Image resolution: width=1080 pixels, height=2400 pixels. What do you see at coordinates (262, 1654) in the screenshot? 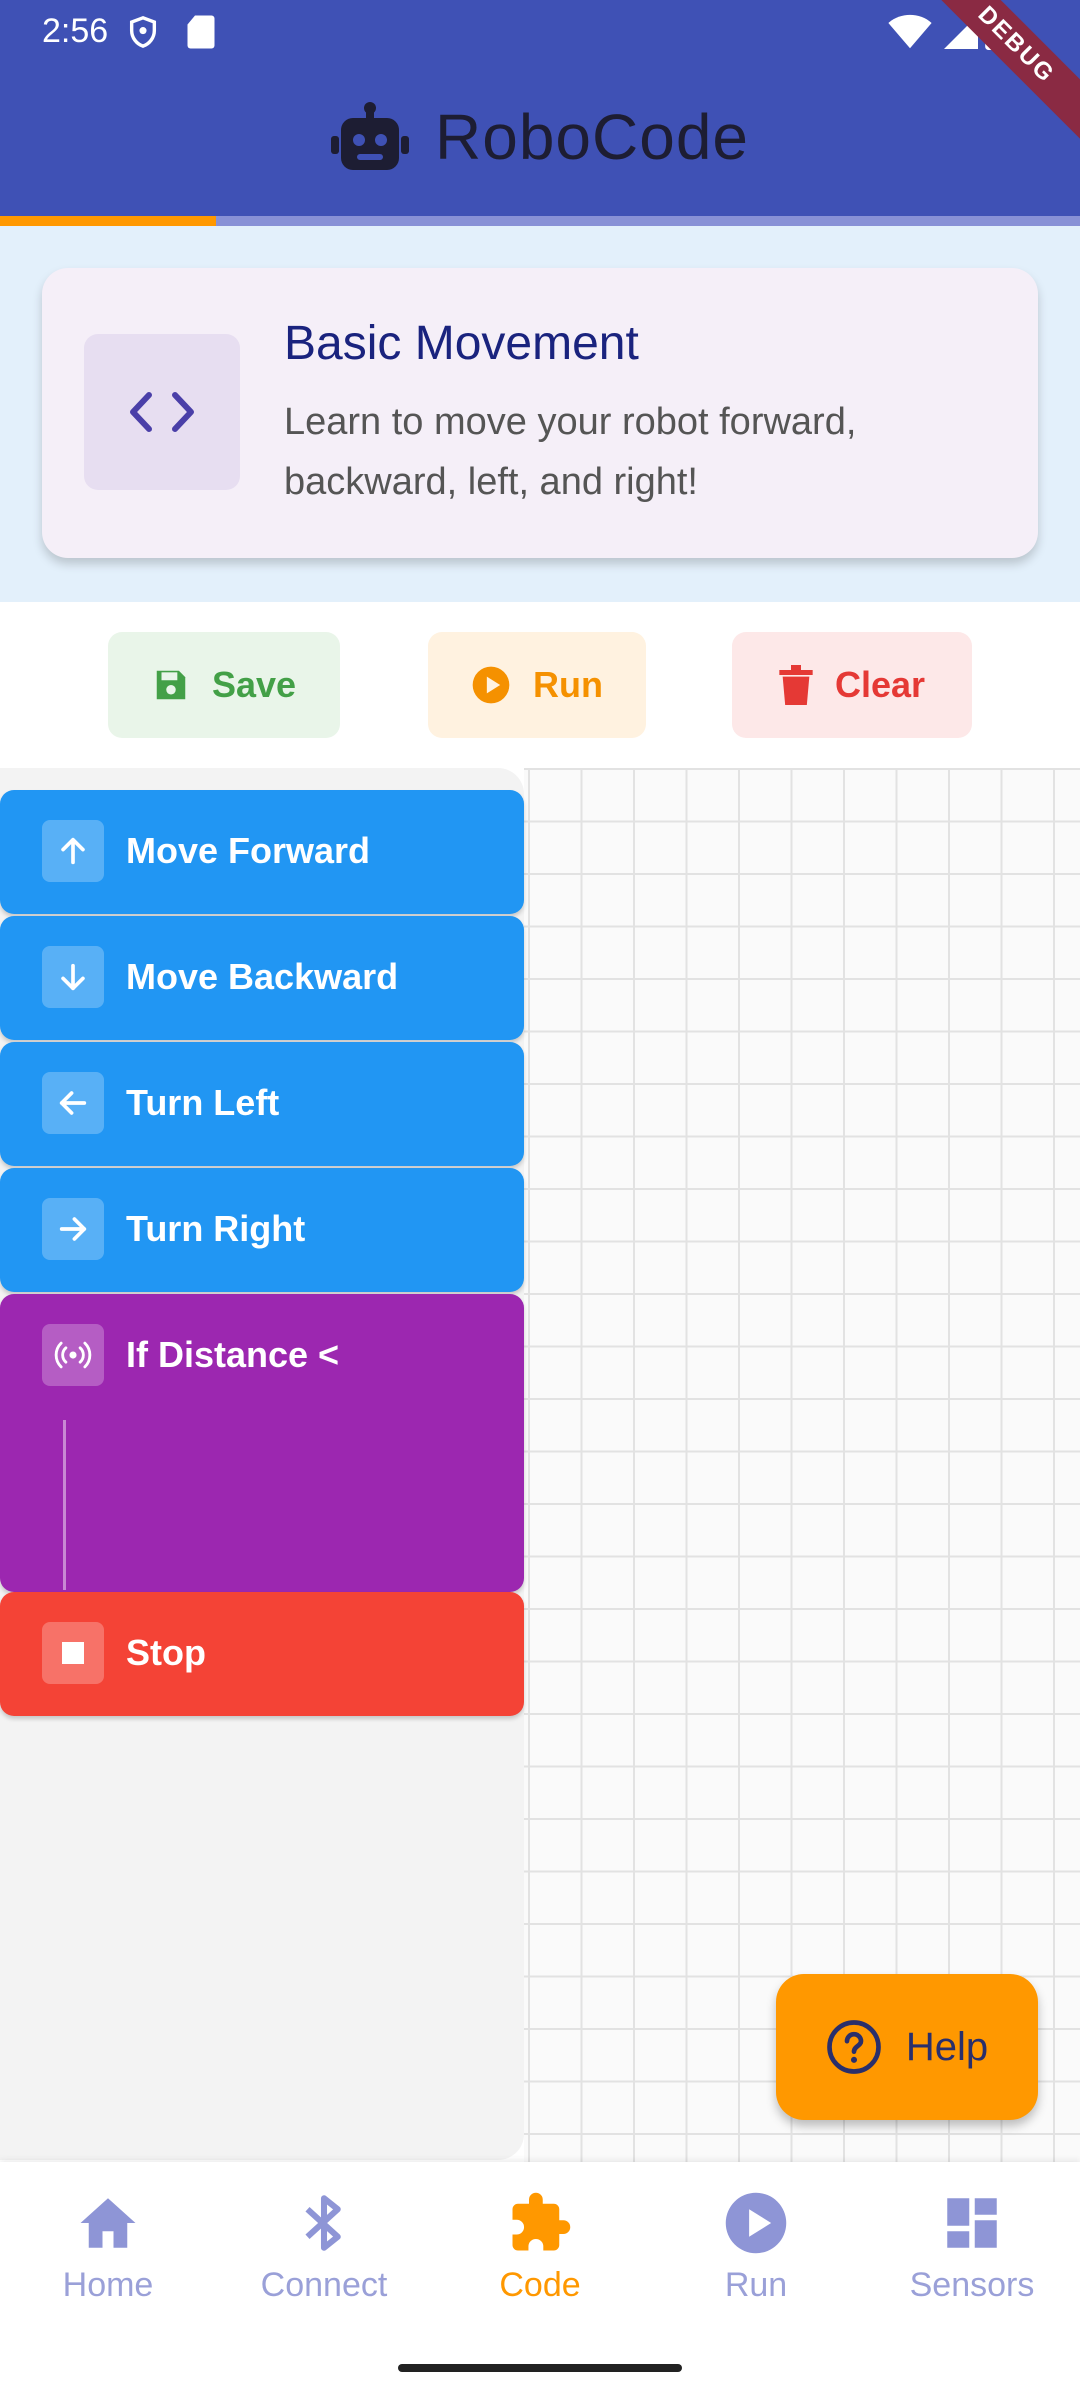
I see `block-stop: Stop` at bounding box center [262, 1654].